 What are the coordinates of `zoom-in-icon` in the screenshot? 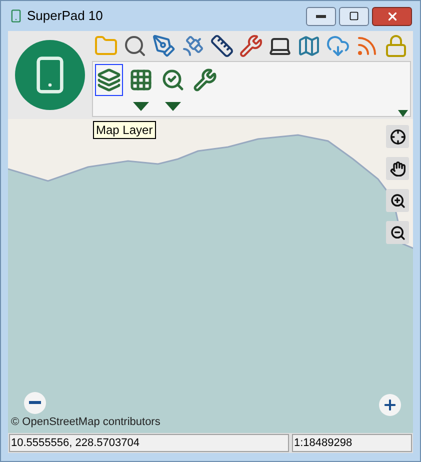 It's located at (398, 200).